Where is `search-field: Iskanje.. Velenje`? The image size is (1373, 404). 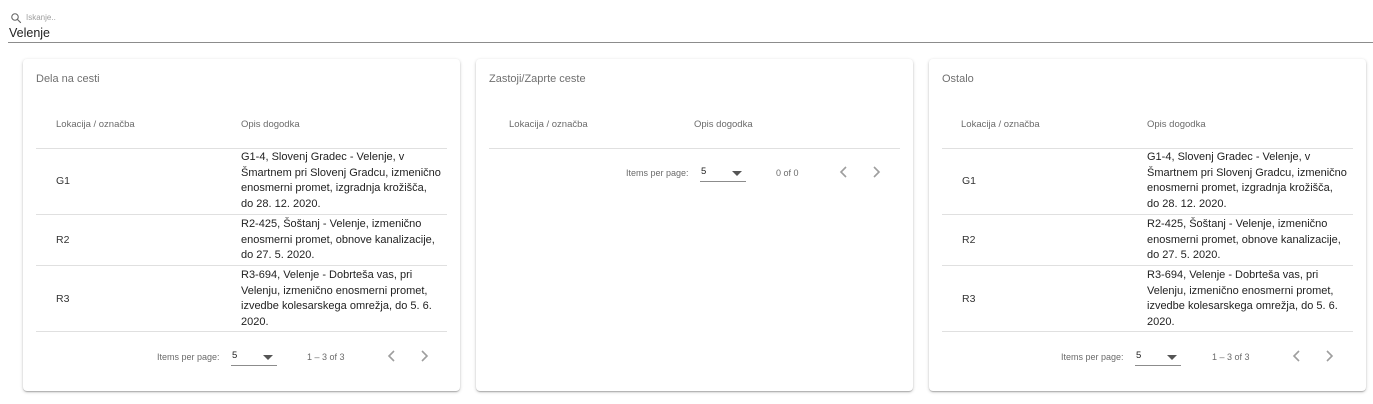 search-field: Iskanje.. Velenje is located at coordinates (690, 25).